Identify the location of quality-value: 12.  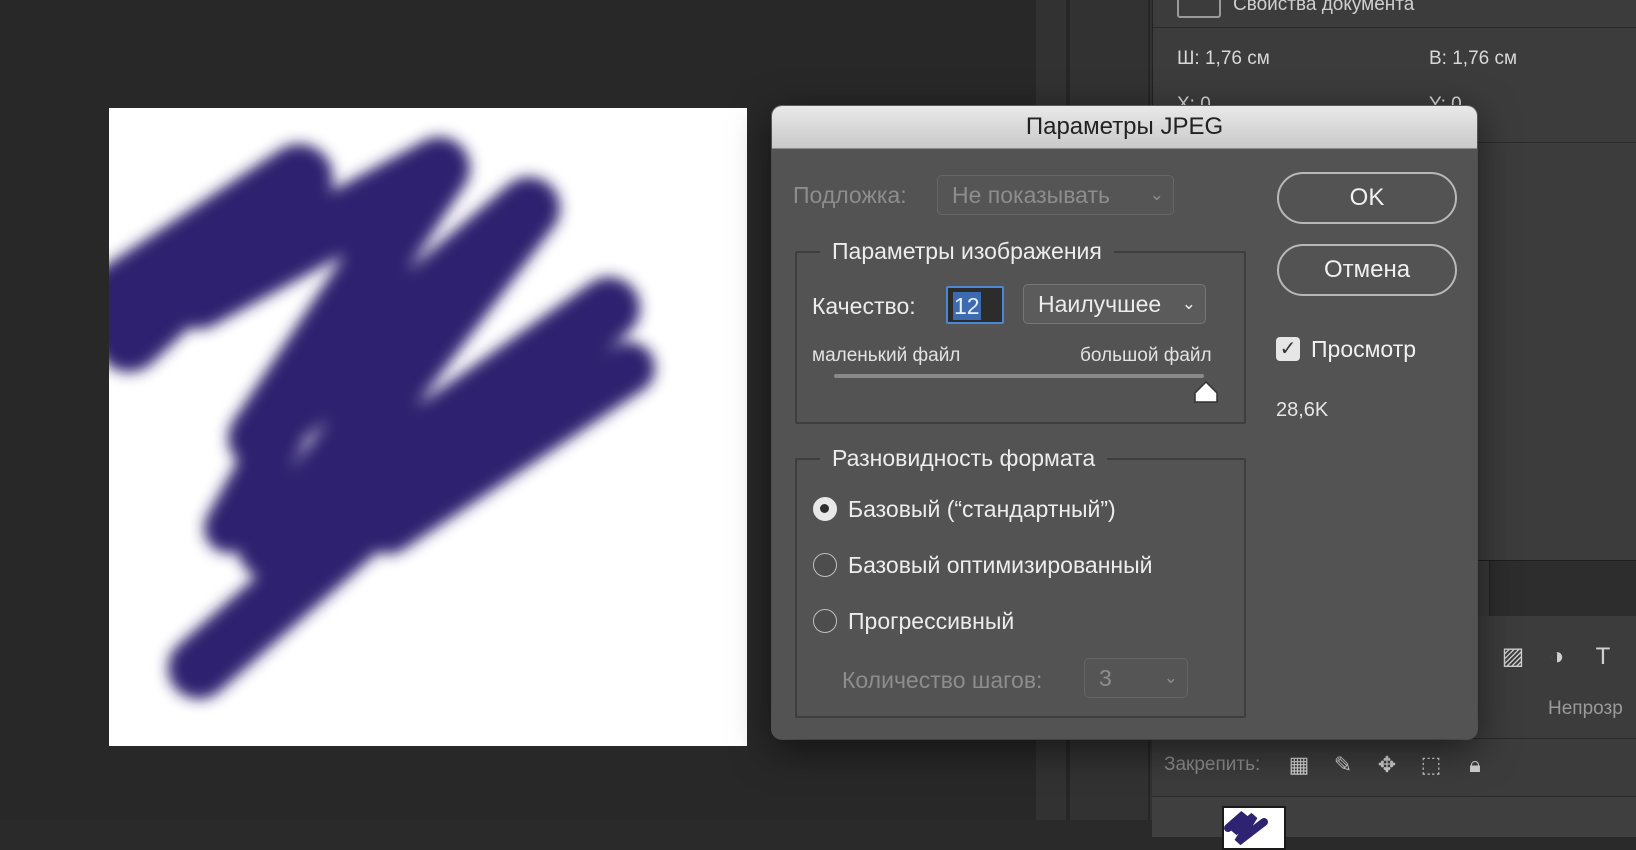
(967, 306).